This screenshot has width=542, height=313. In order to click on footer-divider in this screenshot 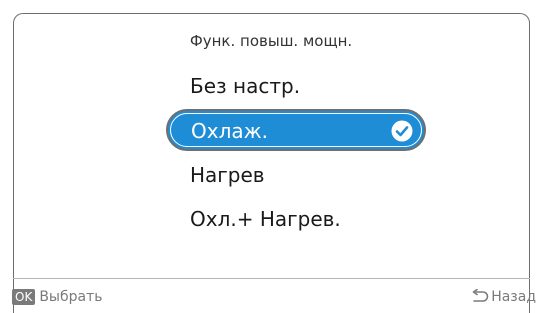, I will do `click(271, 278)`.